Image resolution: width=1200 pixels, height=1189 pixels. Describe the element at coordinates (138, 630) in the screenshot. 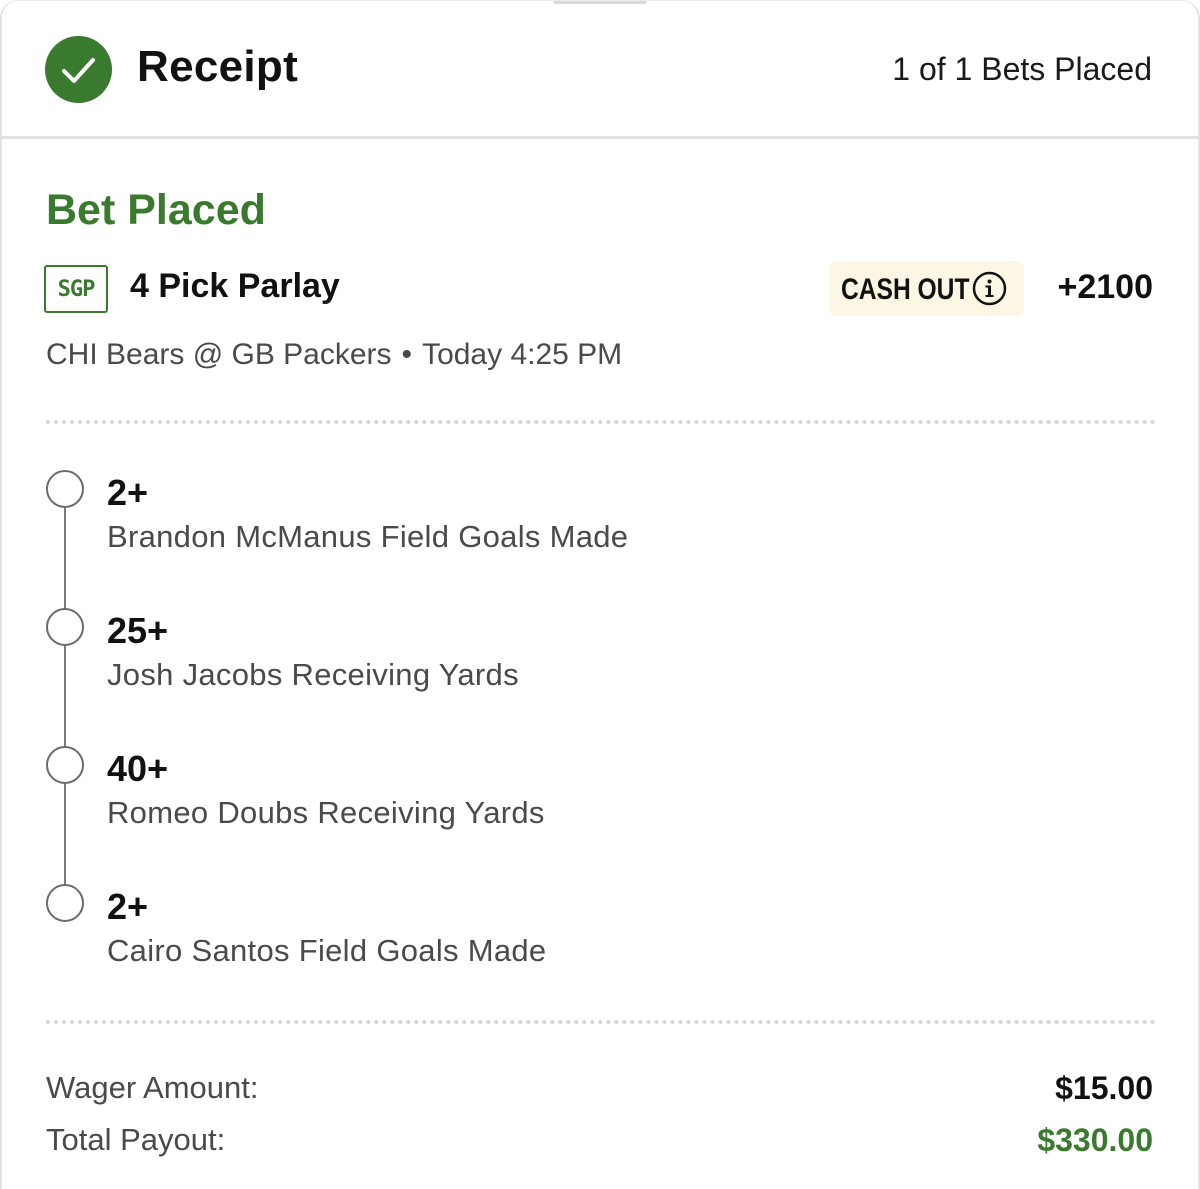

I see `leg-line: 25+` at that location.